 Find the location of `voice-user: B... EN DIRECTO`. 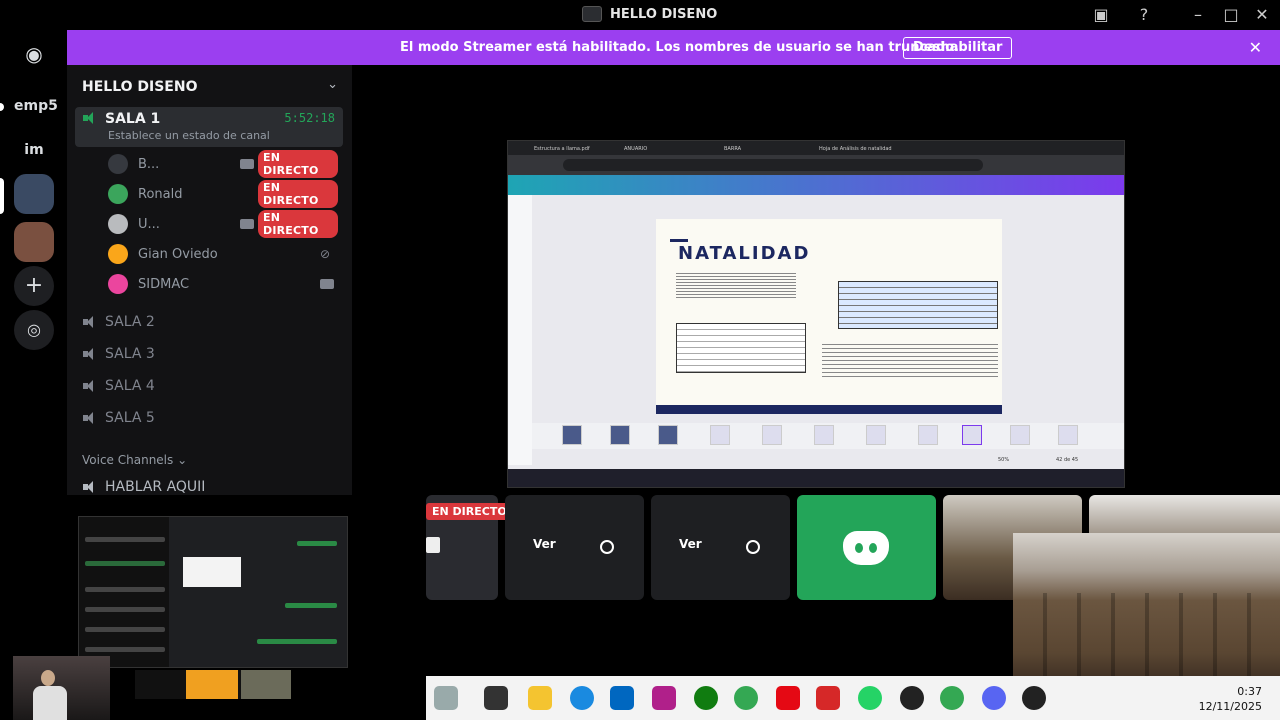

voice-user: B... EN DIRECTO is located at coordinates (223, 164).